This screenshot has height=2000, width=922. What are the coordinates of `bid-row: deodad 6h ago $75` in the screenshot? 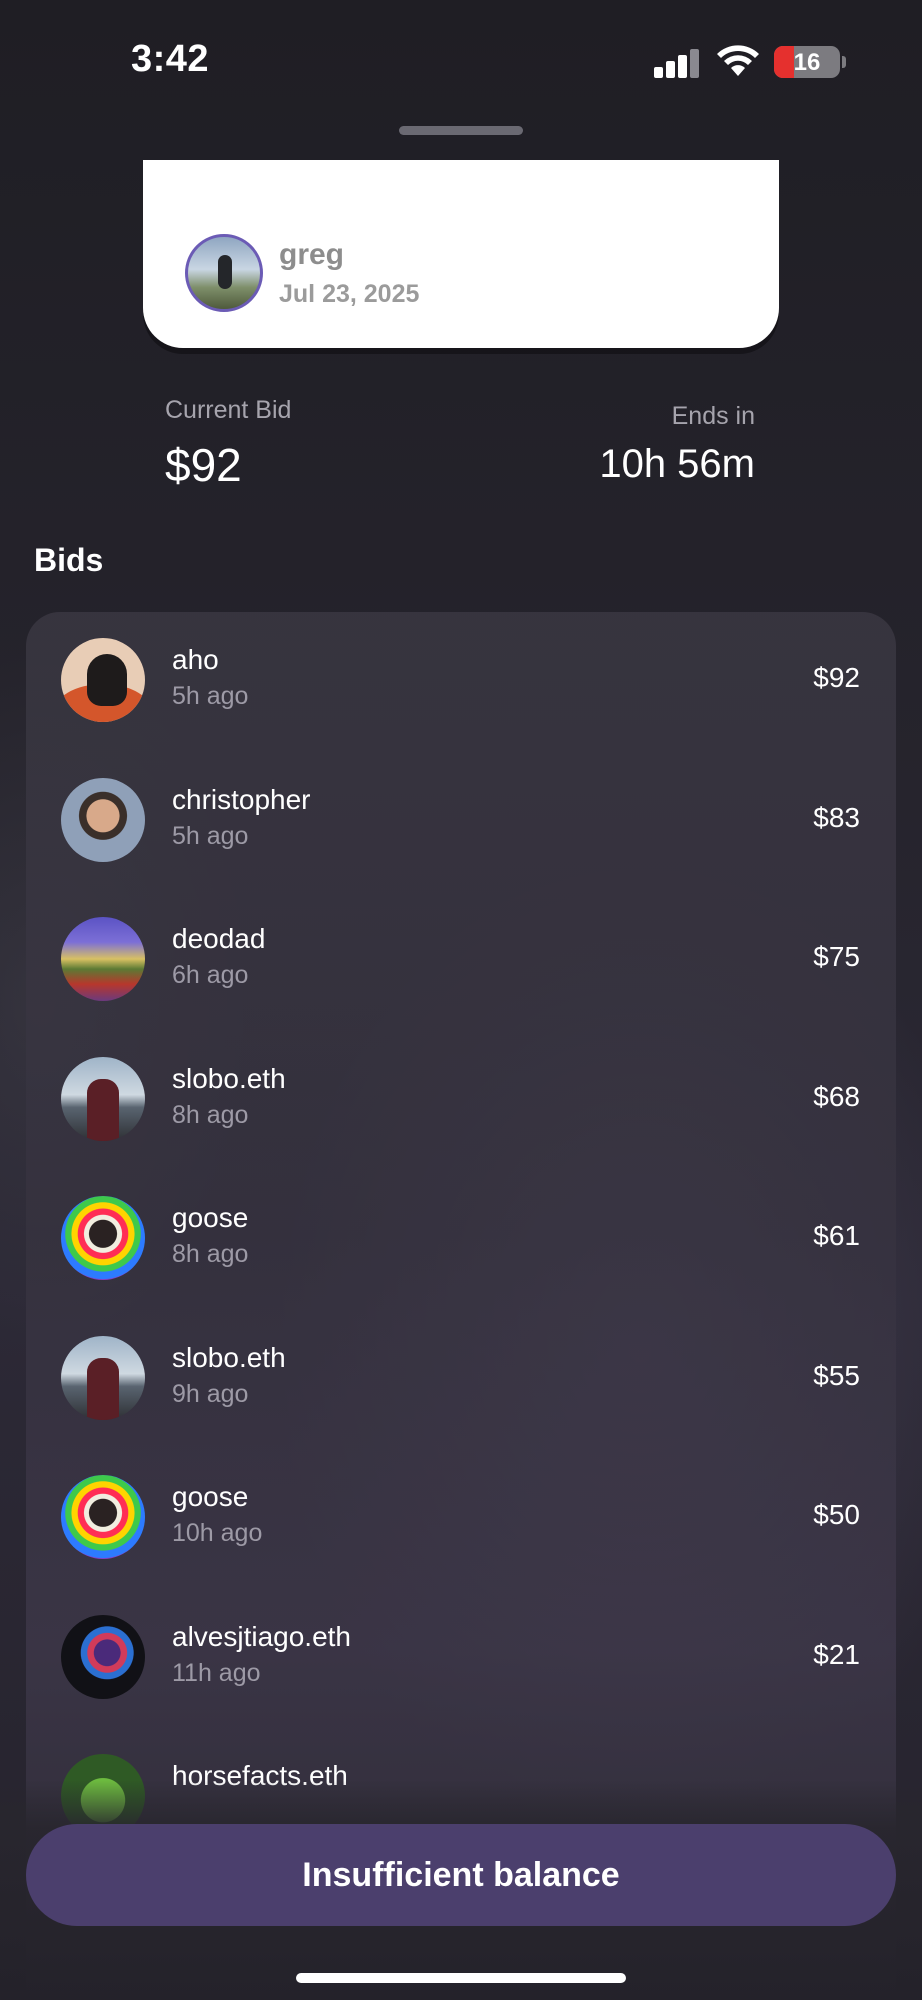 It's located at (461, 959).